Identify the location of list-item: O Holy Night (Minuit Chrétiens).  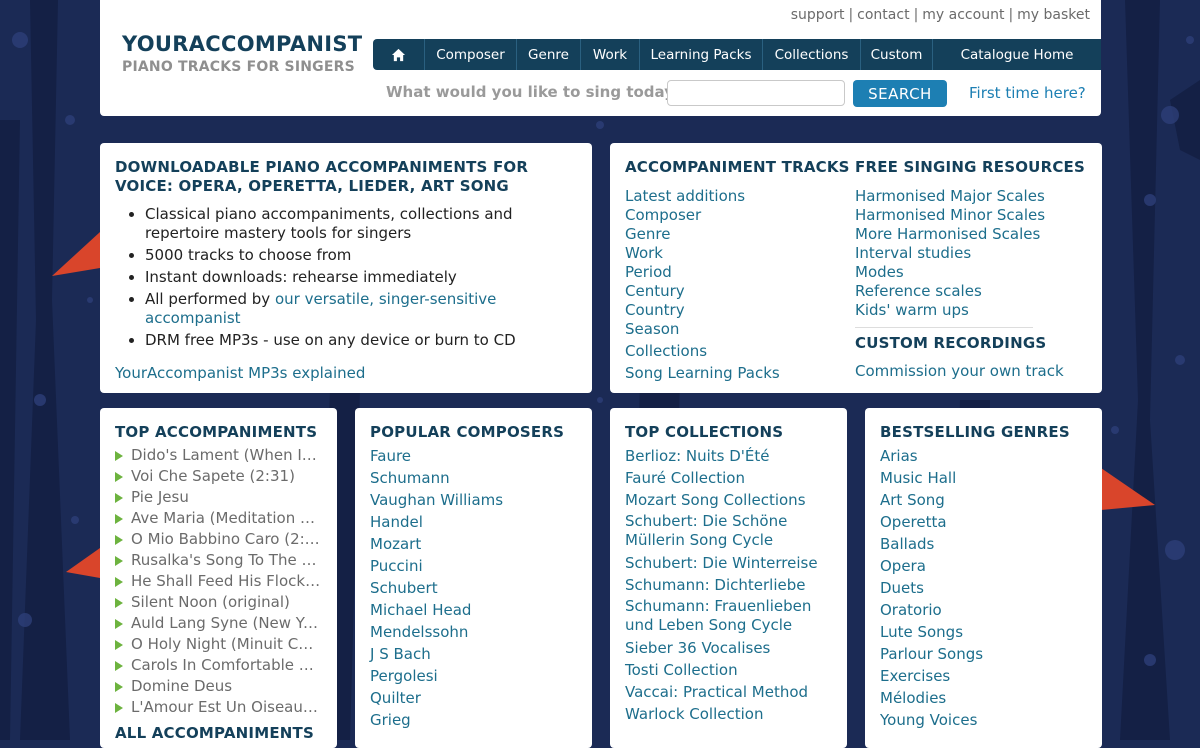
(218, 644).